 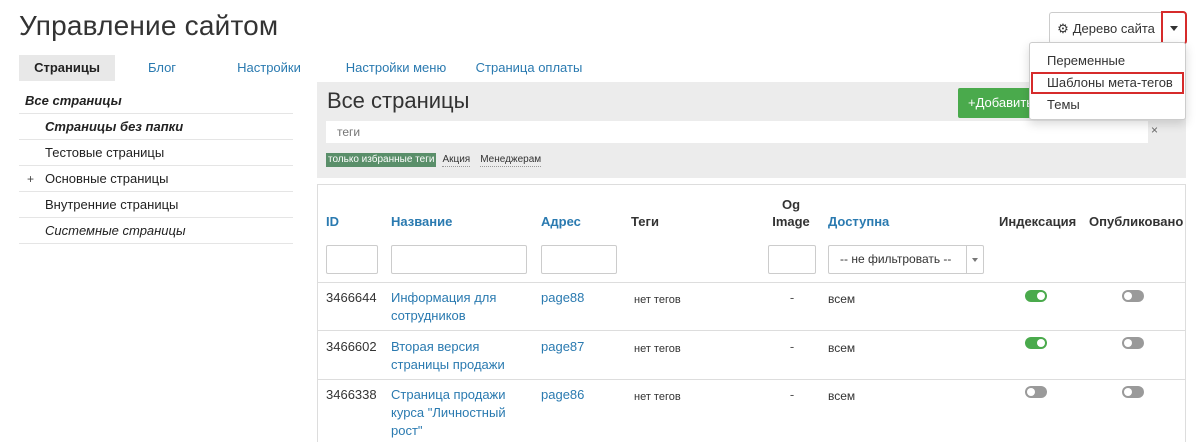 I want to click on og-image-filter-input, so click(x=792, y=259).